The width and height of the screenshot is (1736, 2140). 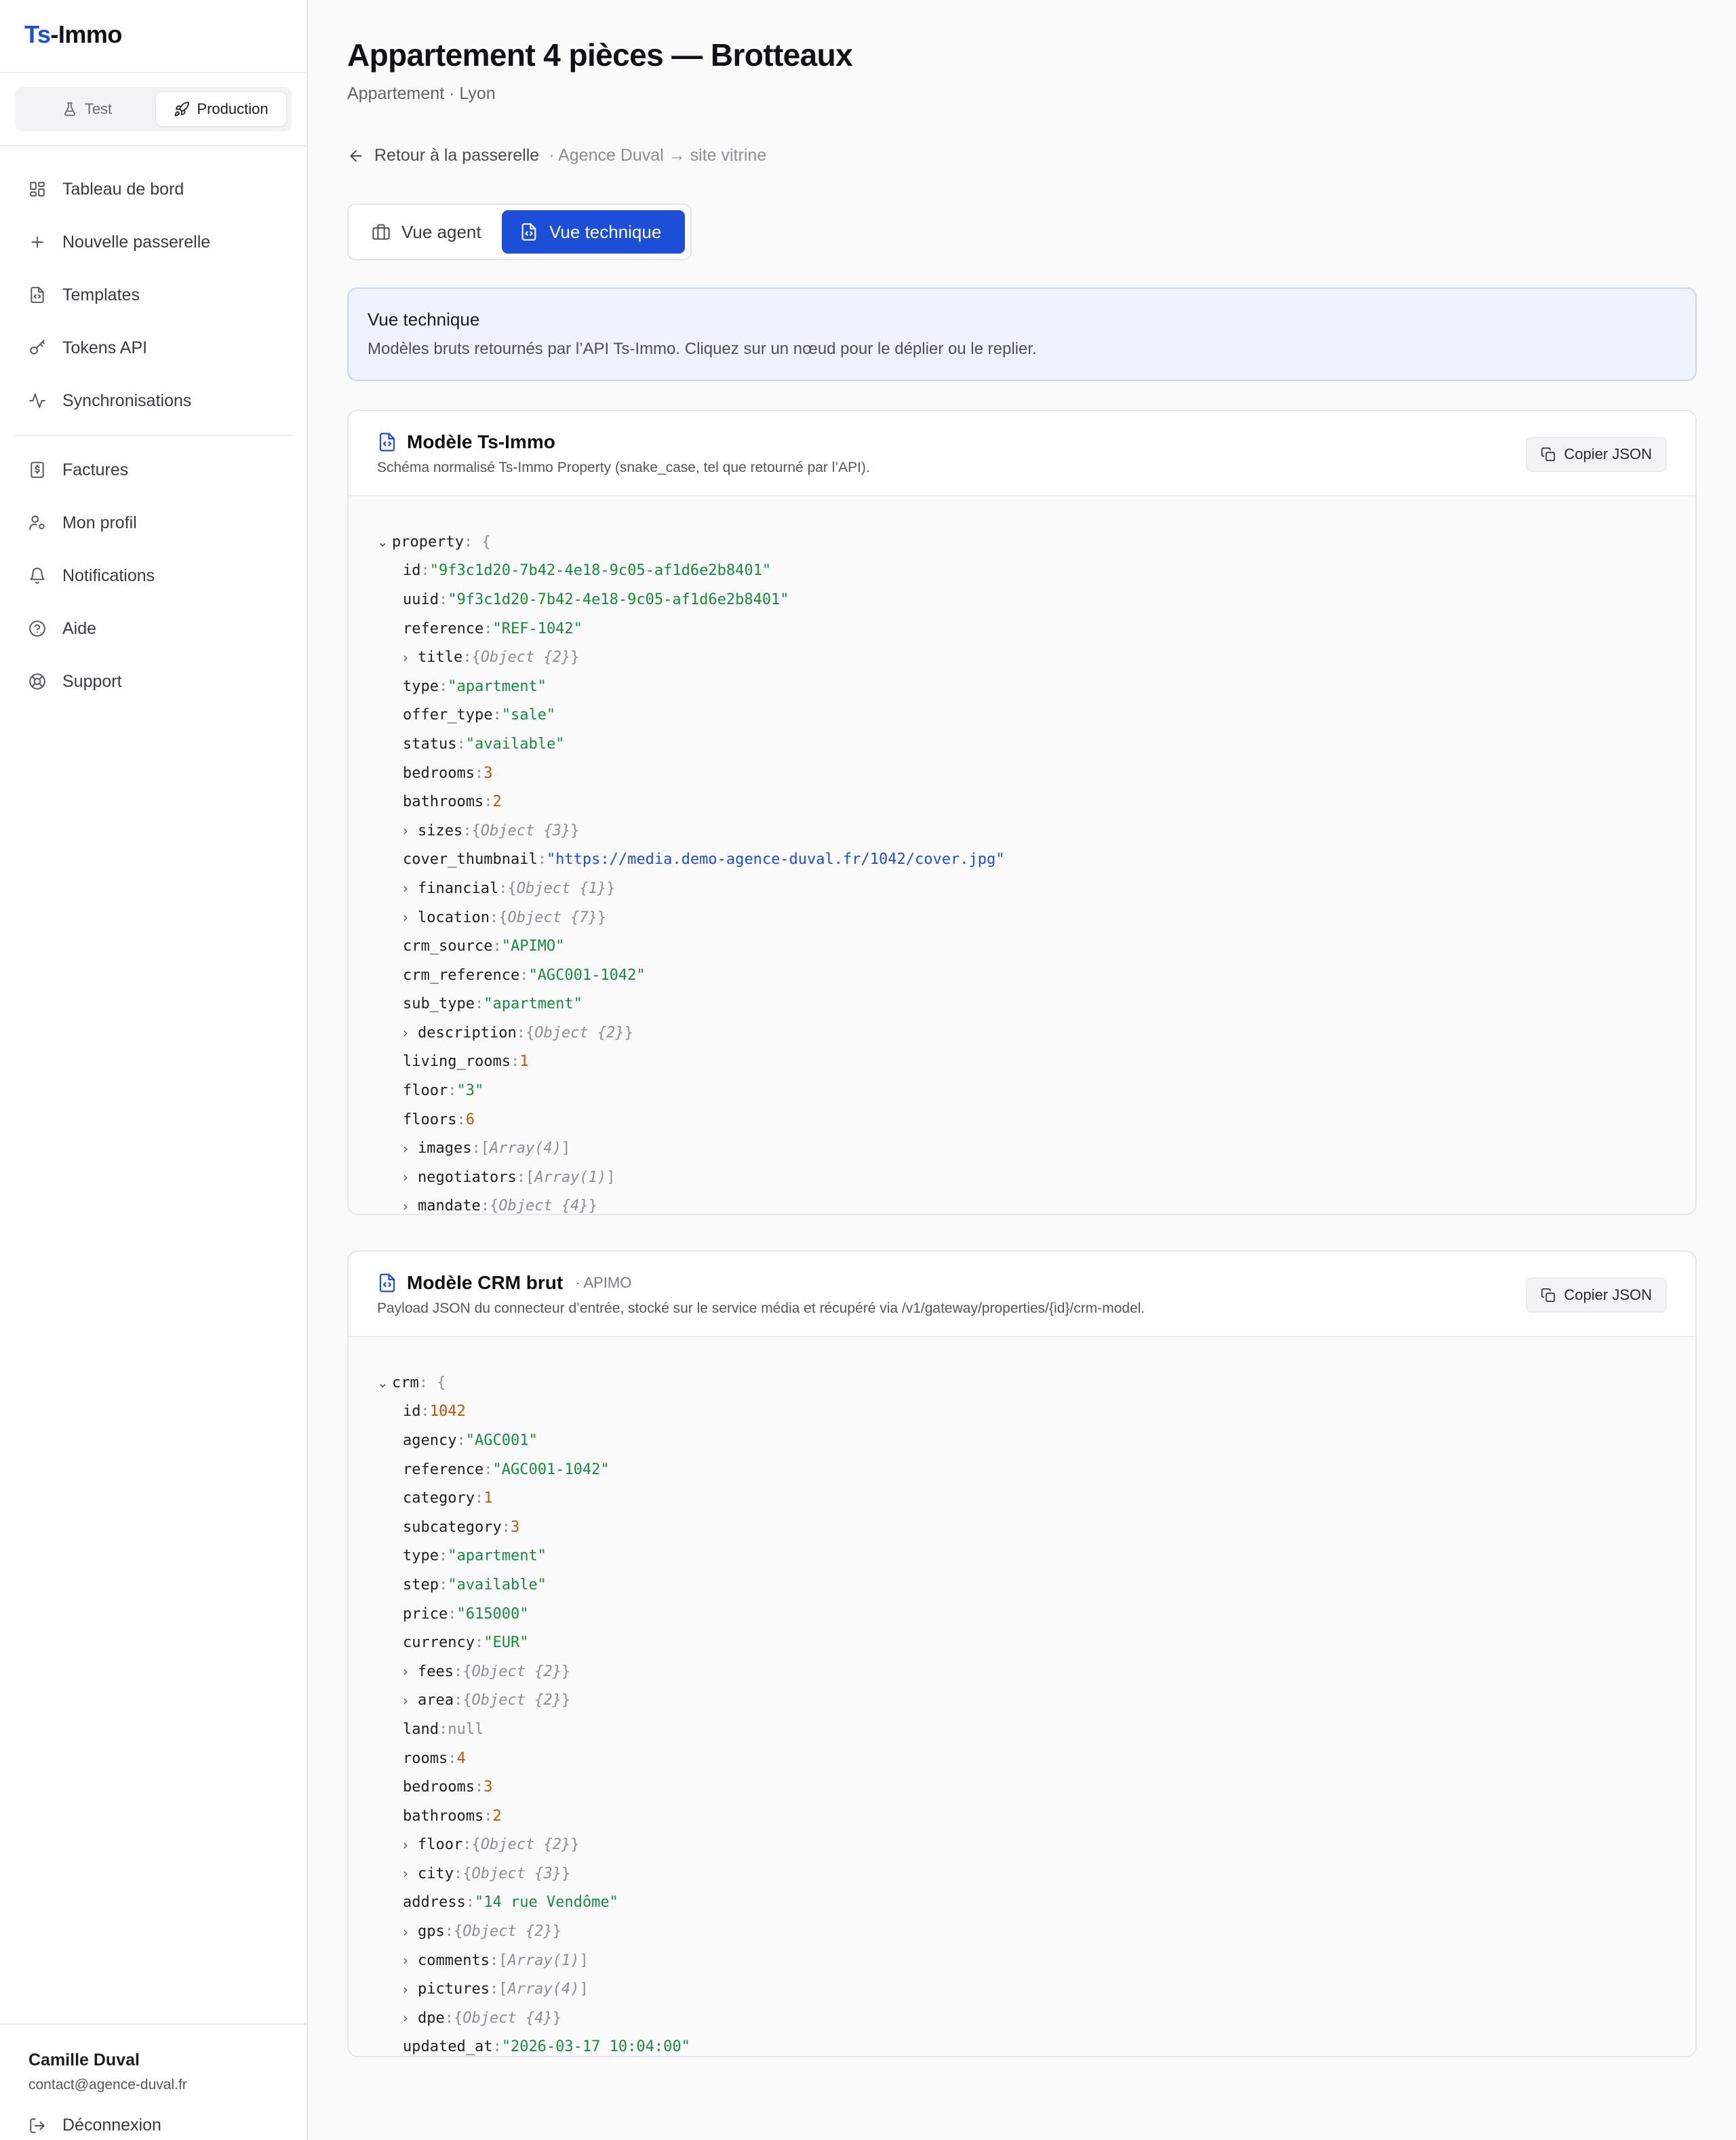 I want to click on json-key: currency, so click(x=439, y=1643).